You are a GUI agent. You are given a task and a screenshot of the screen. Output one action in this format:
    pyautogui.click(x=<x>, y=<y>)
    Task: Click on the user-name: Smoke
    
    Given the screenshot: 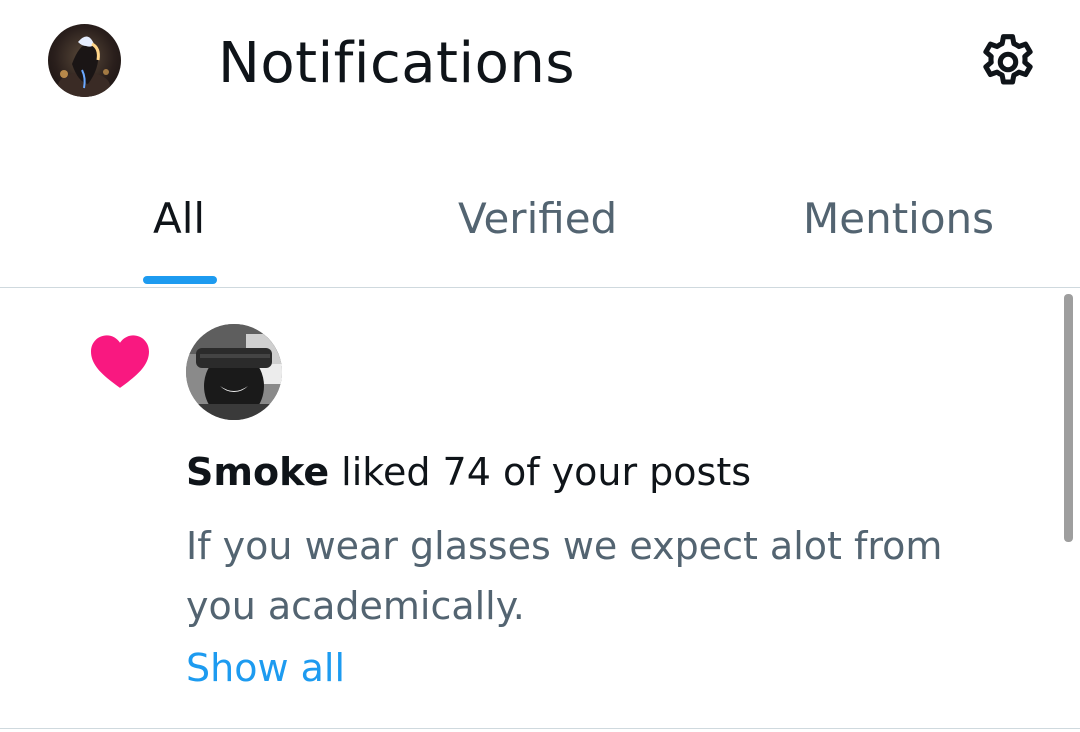 What is the action you would take?
    pyautogui.click(x=257, y=472)
    